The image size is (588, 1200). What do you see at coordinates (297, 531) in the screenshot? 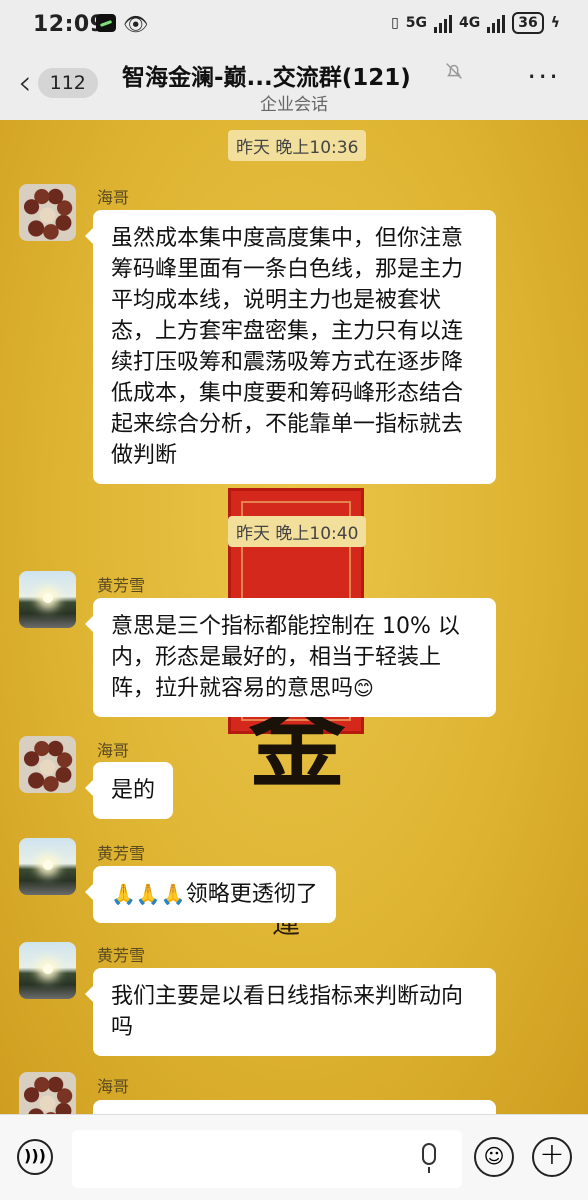
I see `timestamp-chip: 昨天 晚上10:40` at bounding box center [297, 531].